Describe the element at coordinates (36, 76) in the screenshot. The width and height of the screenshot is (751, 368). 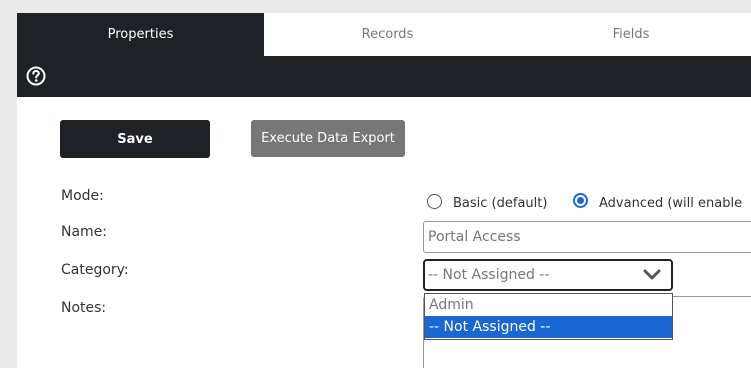
I see `question-circle-icon` at that location.